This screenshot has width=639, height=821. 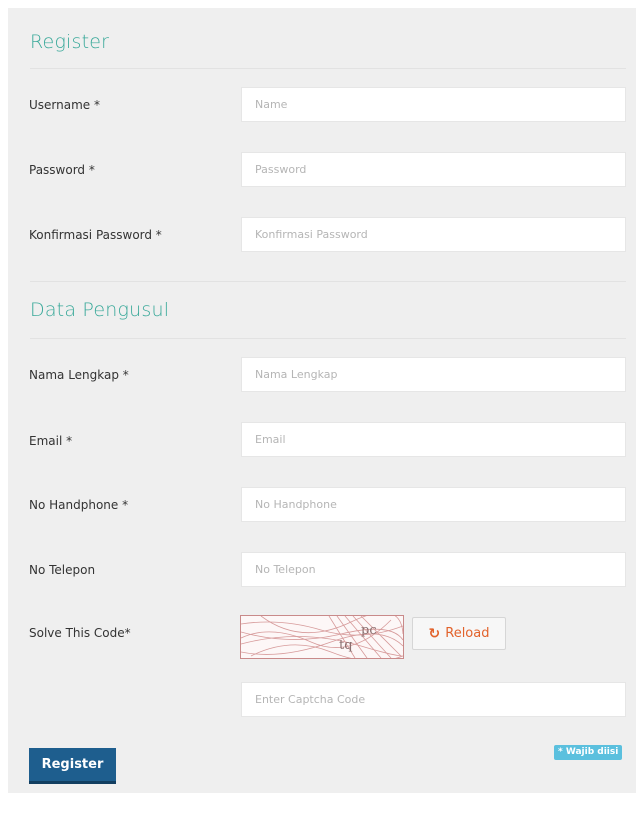 What do you see at coordinates (72, 766) in the screenshot?
I see `register-button: Register` at bounding box center [72, 766].